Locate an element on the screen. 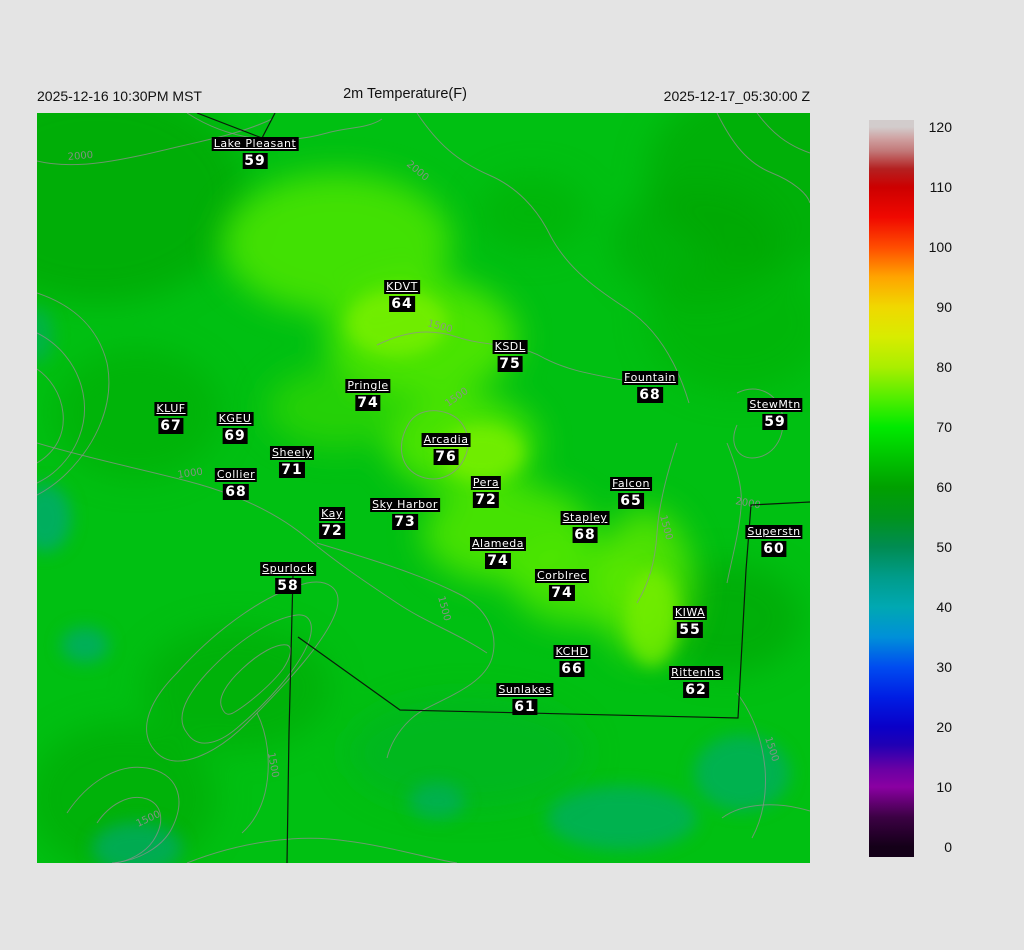  station-lake-pleasant: Lake Pleasant 59 is located at coordinates (255, 153).